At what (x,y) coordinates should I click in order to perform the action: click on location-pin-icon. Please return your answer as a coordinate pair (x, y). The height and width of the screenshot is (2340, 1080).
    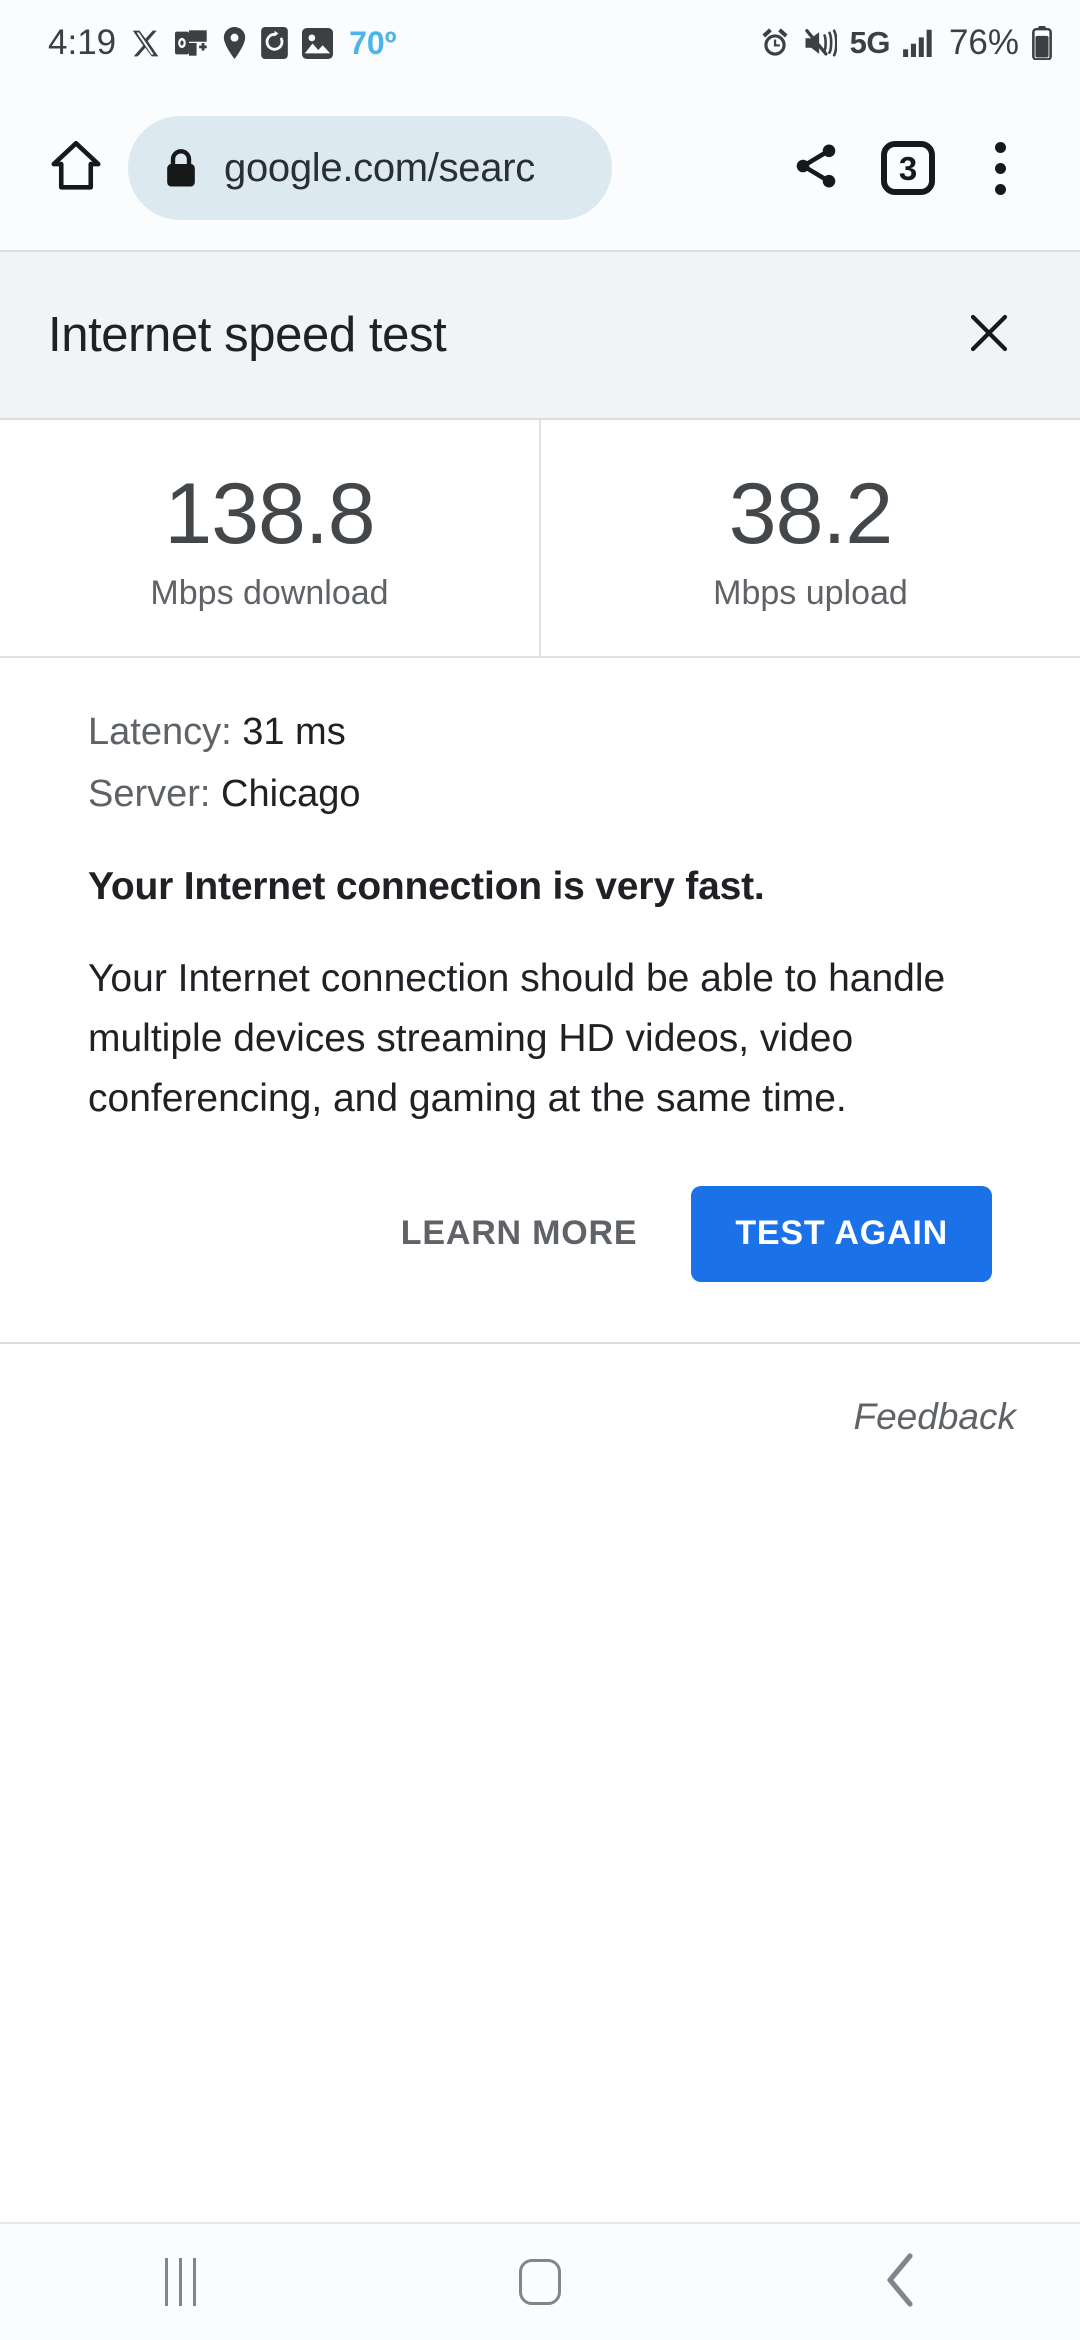
    Looking at the image, I should click on (234, 43).